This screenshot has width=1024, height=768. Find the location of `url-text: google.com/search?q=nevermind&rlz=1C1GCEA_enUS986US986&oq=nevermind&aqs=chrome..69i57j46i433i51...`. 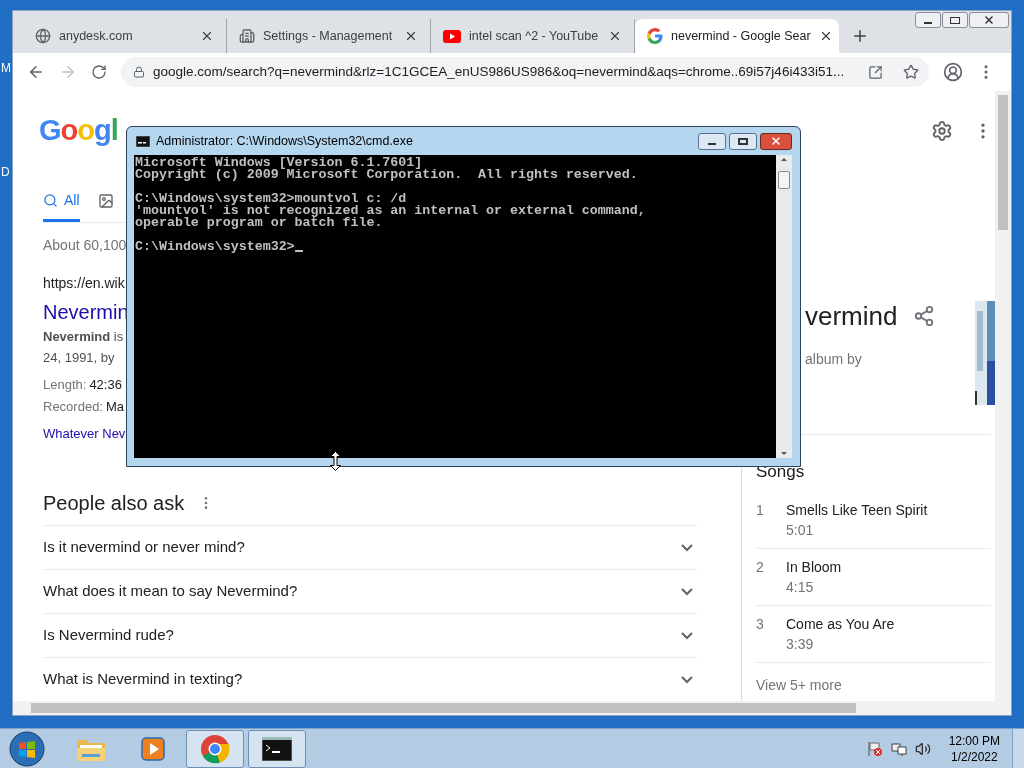

url-text: google.com/search?q=nevermind&rlz=1C1GCEA_enUS986US986&oq=nevermind&aqs=chrome..69i57j46i433i51... is located at coordinates (499, 71).